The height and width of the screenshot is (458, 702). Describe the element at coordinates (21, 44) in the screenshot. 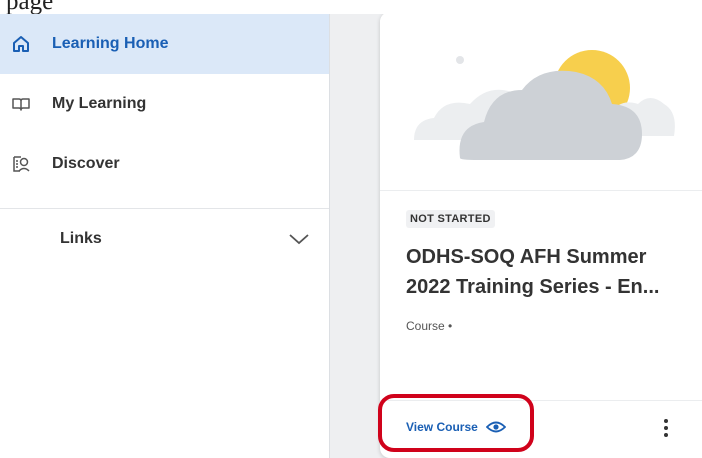

I see `home-icon` at that location.